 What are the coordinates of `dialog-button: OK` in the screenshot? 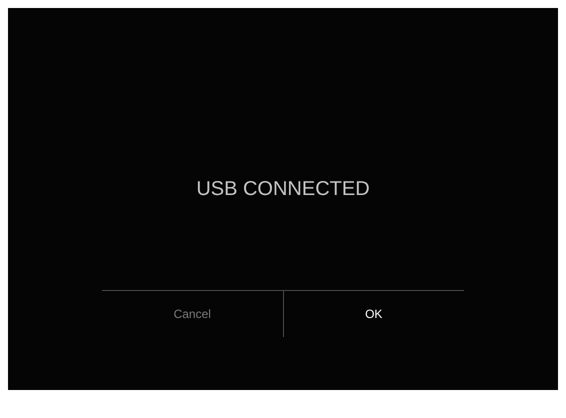 It's located at (373, 314).